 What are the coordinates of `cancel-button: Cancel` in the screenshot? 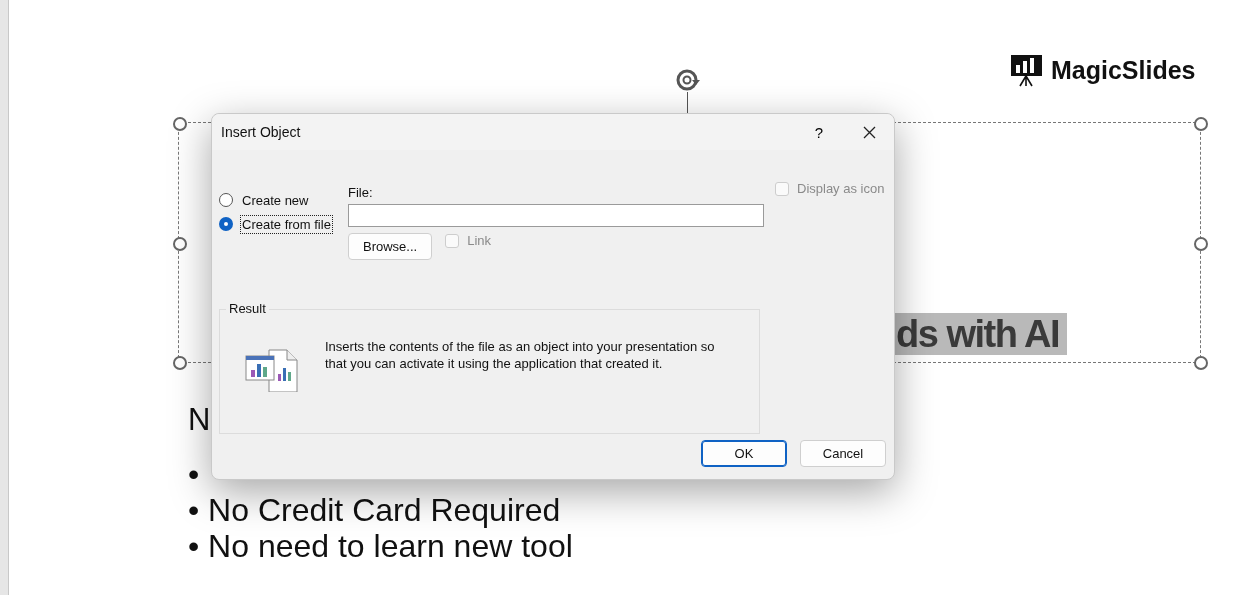 It's located at (843, 453).